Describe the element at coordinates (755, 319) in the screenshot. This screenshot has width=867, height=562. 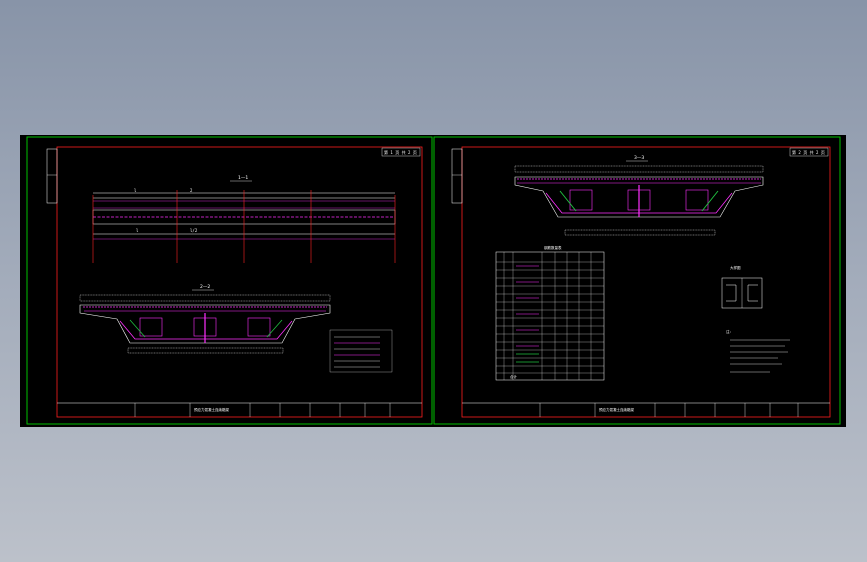
I see `right-detail-view: 大样图 注：` at that location.